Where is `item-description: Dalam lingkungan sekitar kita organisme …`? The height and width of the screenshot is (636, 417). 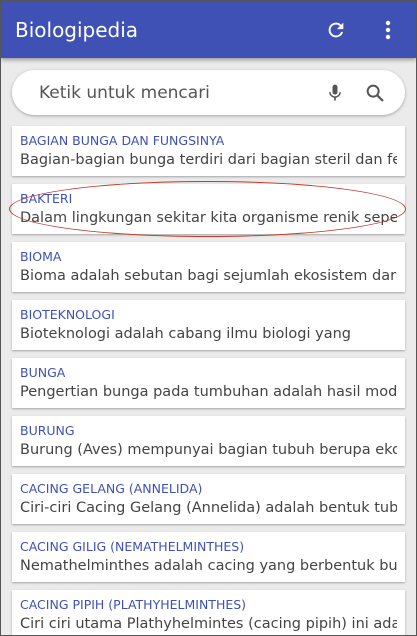 item-description: Dalam lingkungan sekitar kita organisme … is located at coordinates (208, 218).